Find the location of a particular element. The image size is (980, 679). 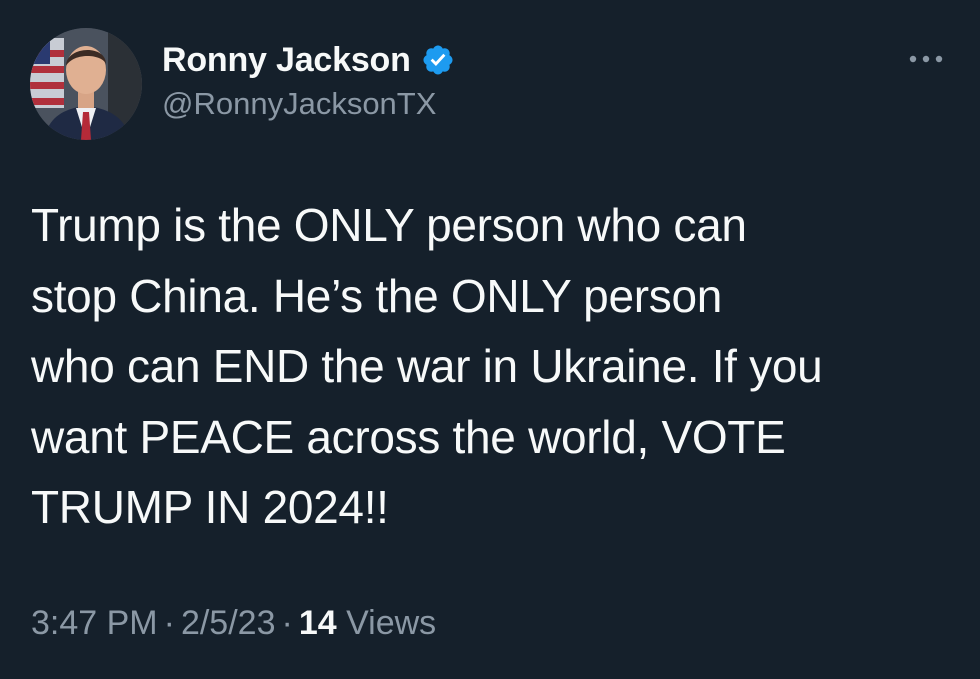

tweet-time: 3:47 PM is located at coordinates (94, 623).